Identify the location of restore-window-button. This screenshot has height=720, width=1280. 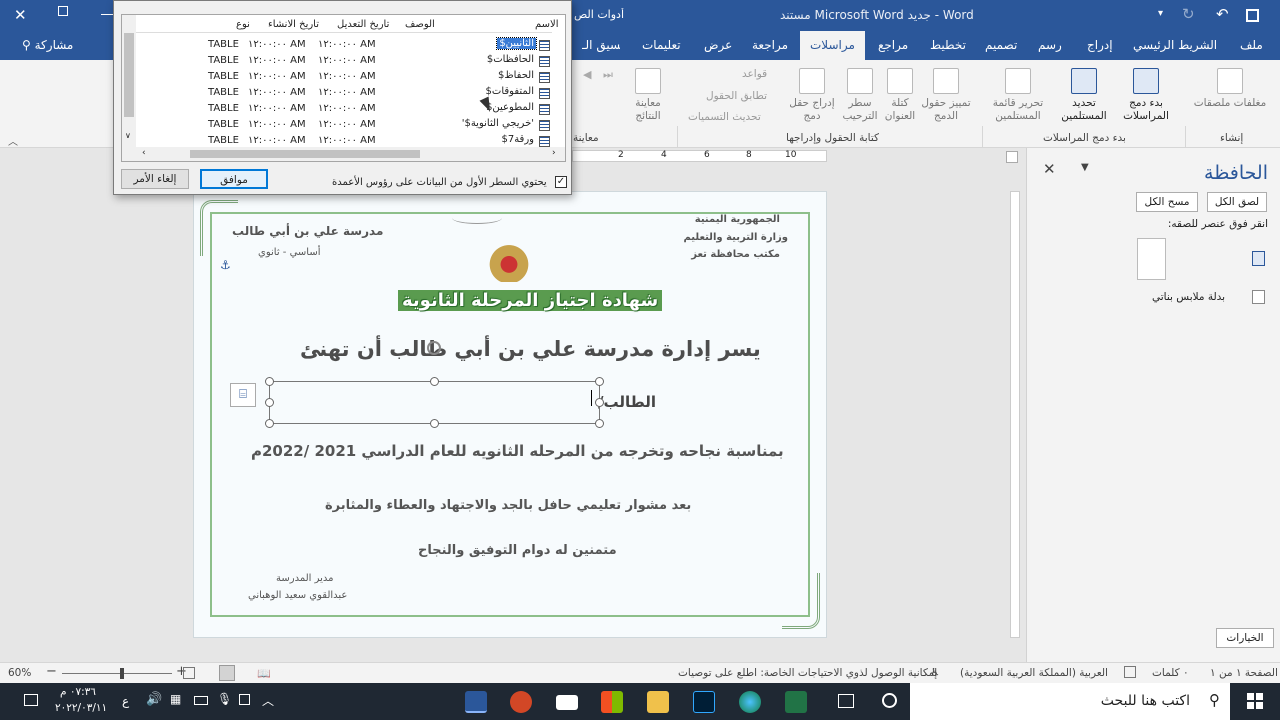
(63, 11).